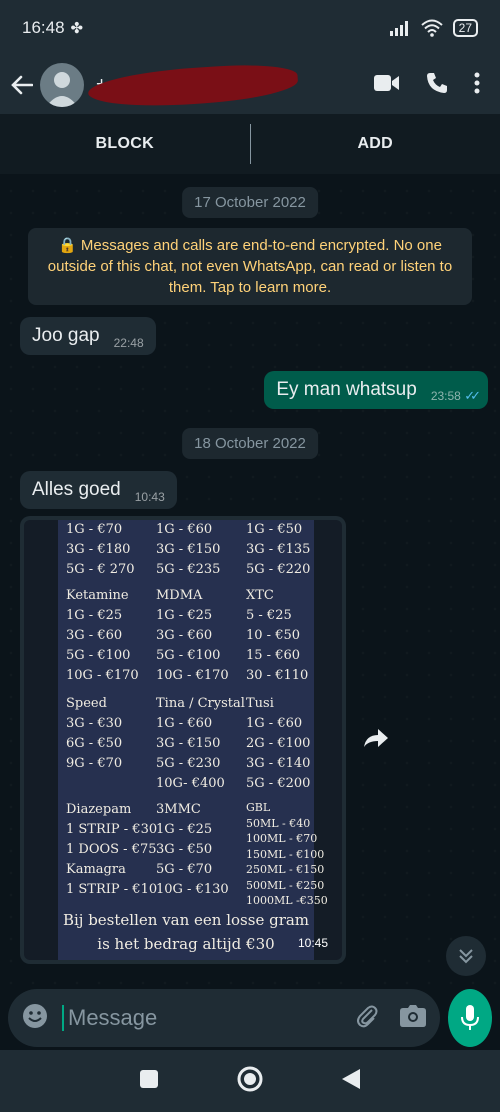 This screenshot has width=500, height=1112. Describe the element at coordinates (278, 549) in the screenshot. I see `menu-block: 1G - €50 3G - €135 5G - €220` at that location.